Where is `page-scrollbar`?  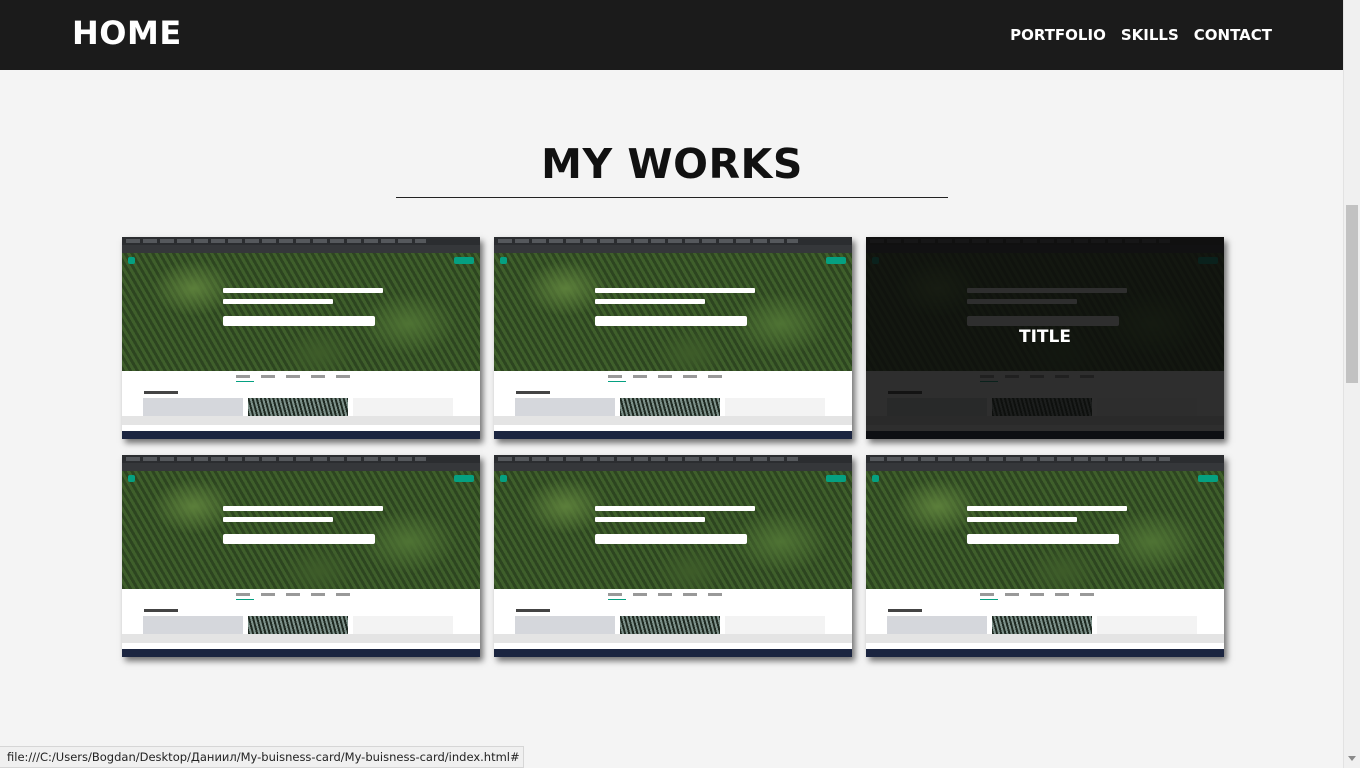 page-scrollbar is located at coordinates (1351, 384).